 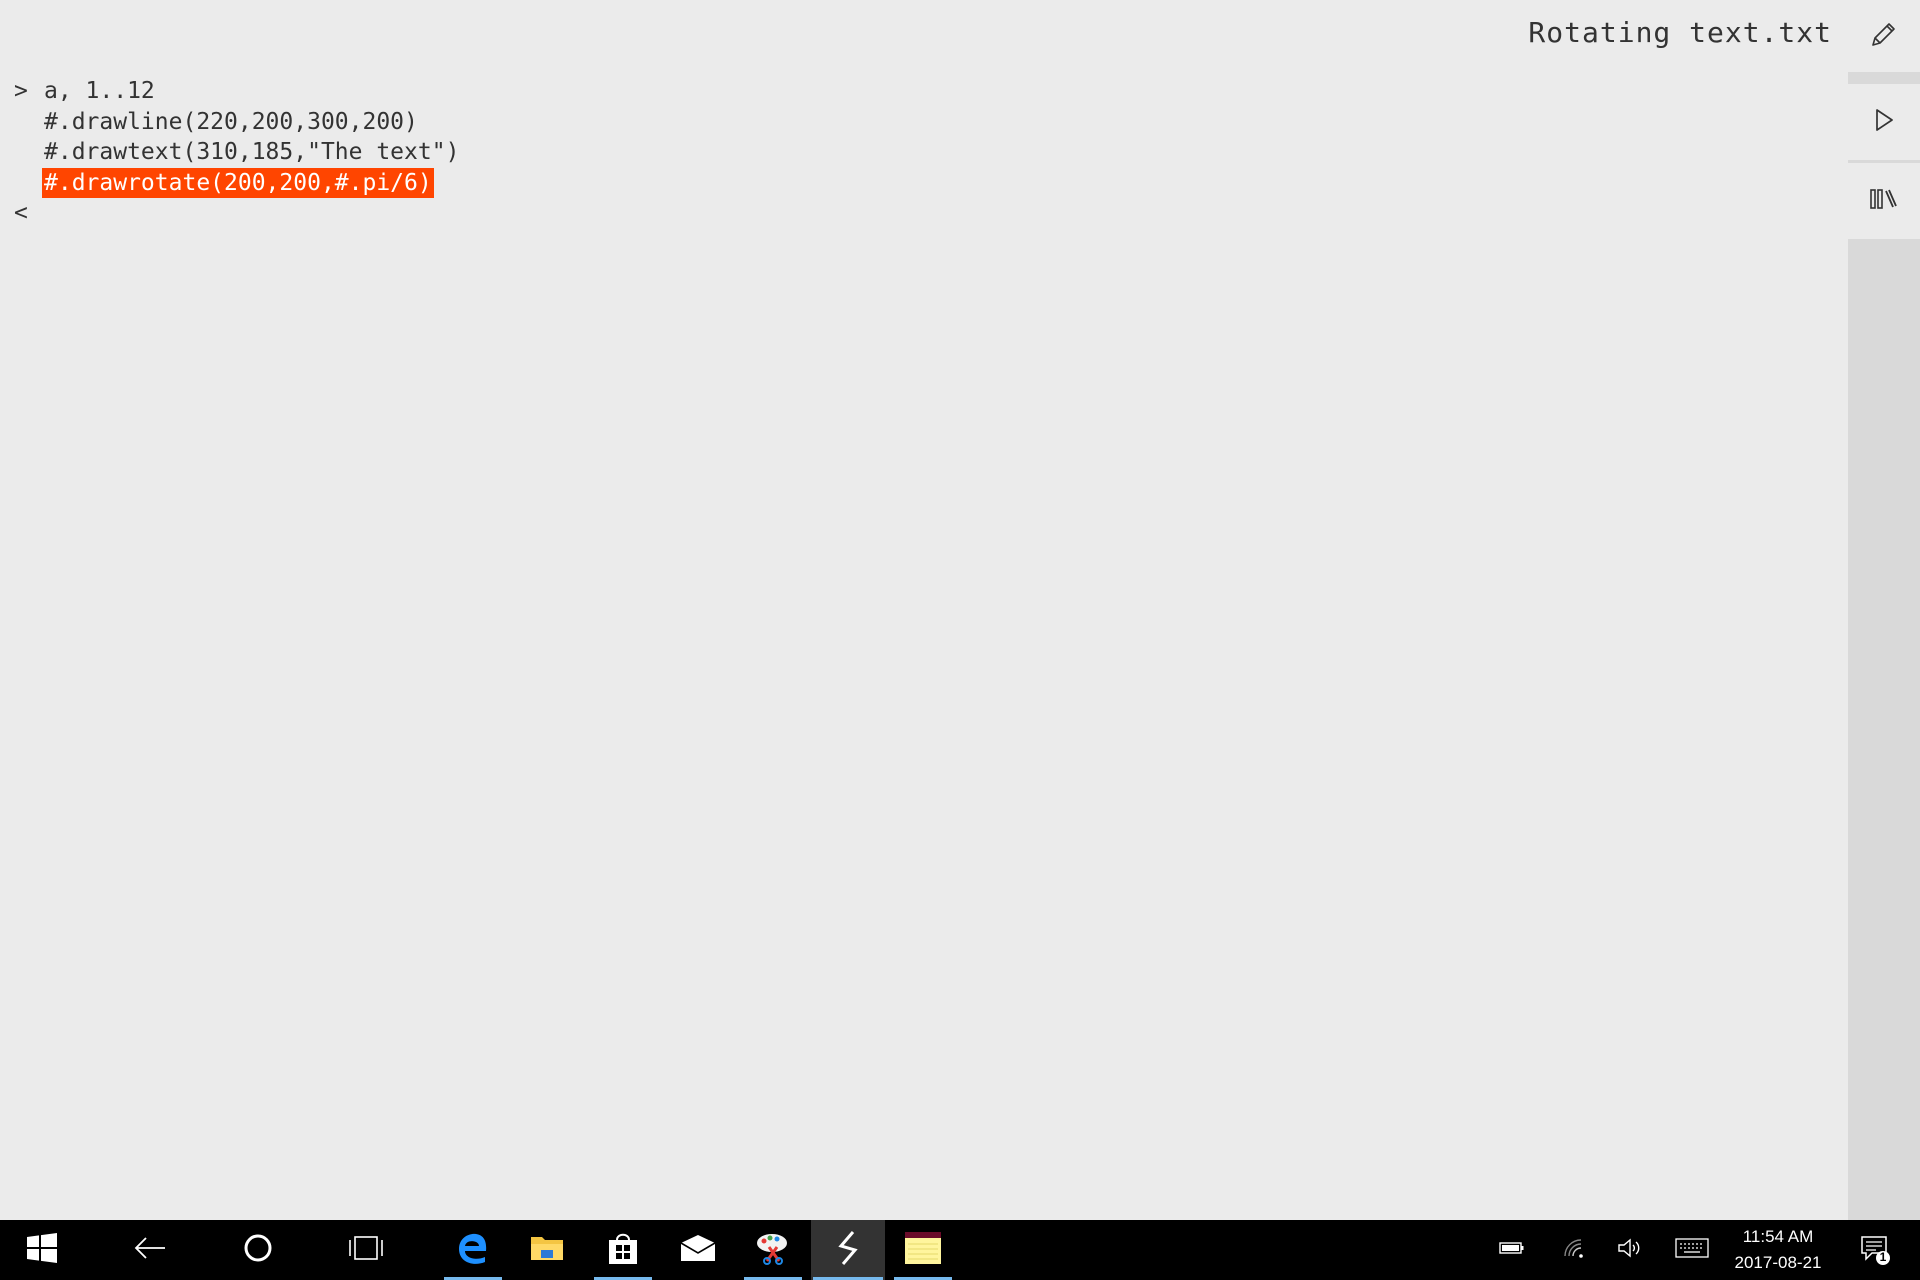 I want to click on keyboard-icon, so click(x=1692, y=1250).